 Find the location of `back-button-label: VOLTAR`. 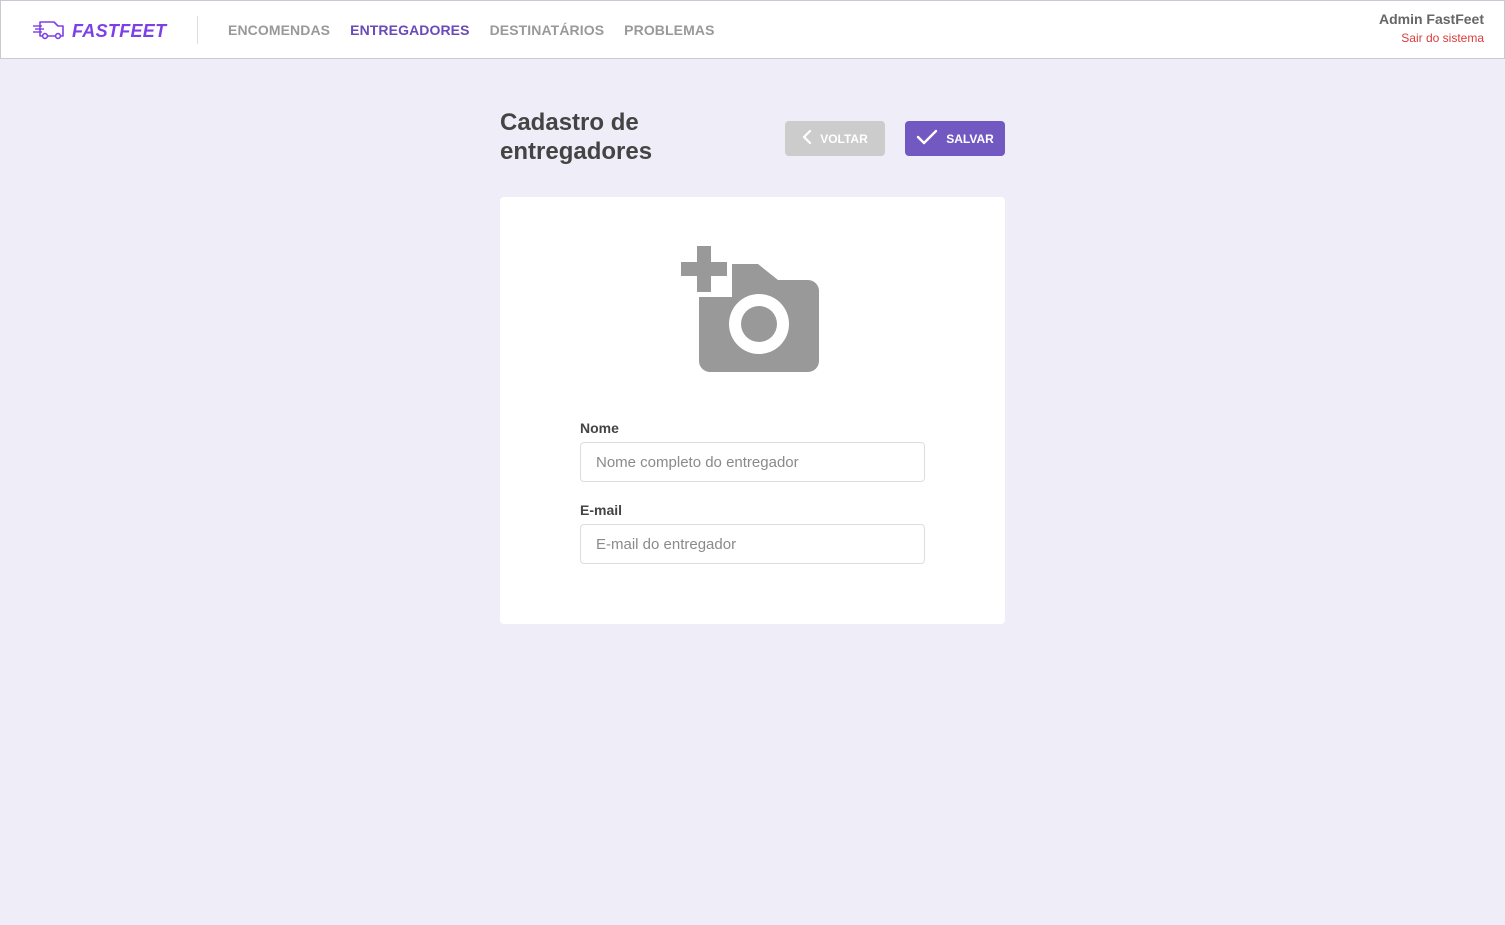

back-button-label: VOLTAR is located at coordinates (844, 138).